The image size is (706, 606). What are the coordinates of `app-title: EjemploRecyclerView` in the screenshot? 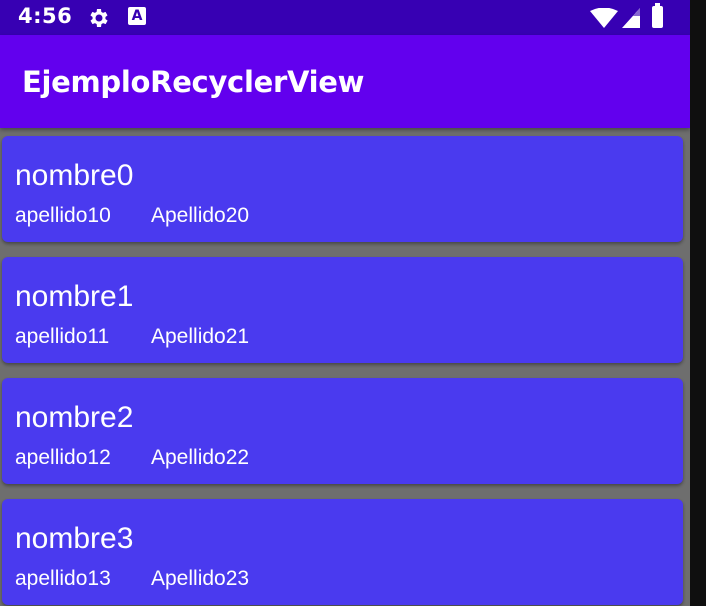 It's located at (193, 82).